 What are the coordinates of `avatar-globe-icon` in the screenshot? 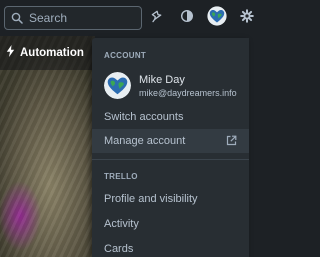 It's located at (217, 18).